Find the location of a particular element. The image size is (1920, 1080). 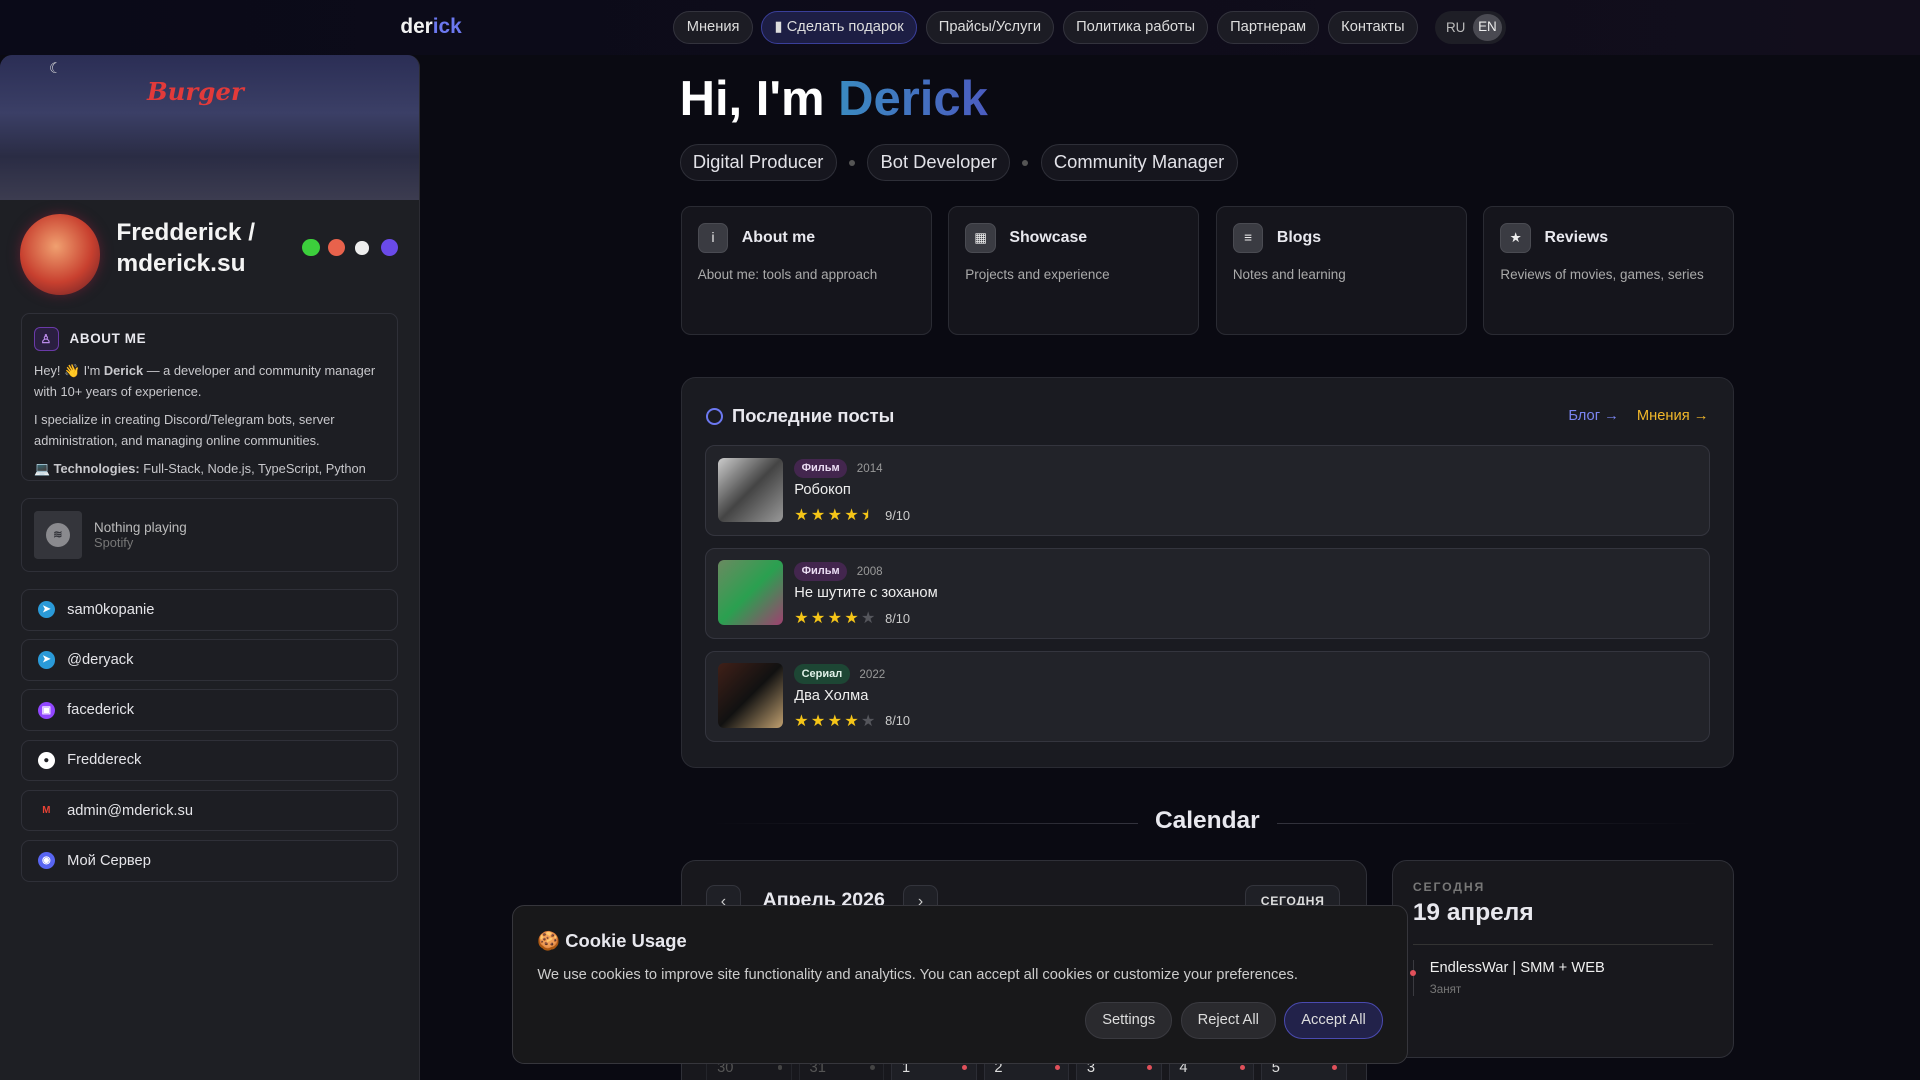

cookie-accept-button: Accept All is located at coordinates (1333, 1020).